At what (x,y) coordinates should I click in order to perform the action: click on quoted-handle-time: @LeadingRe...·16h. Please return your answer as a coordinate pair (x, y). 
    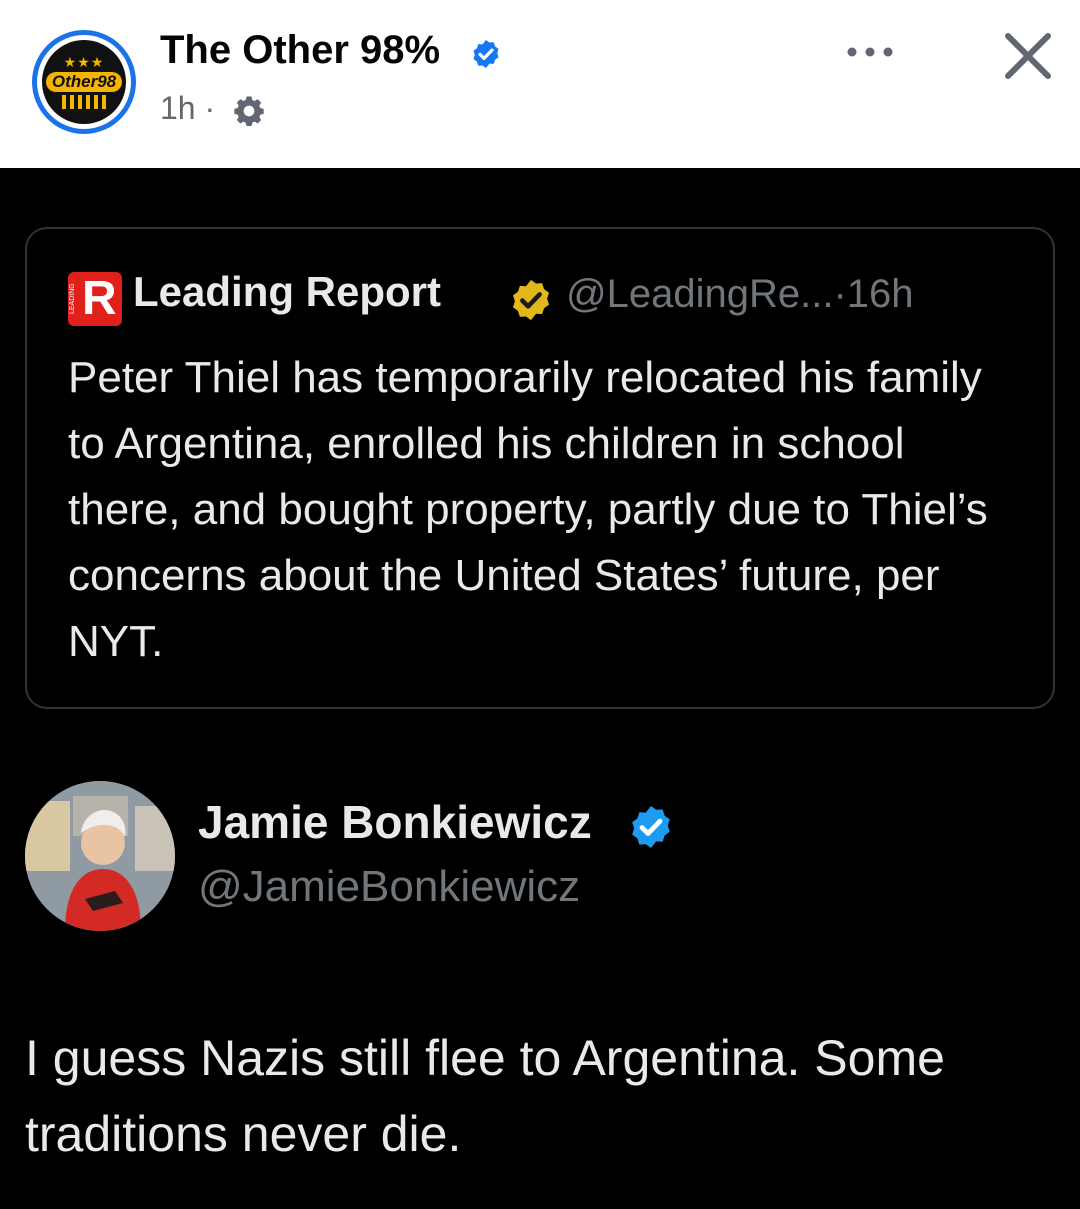
    Looking at the image, I should click on (740, 294).